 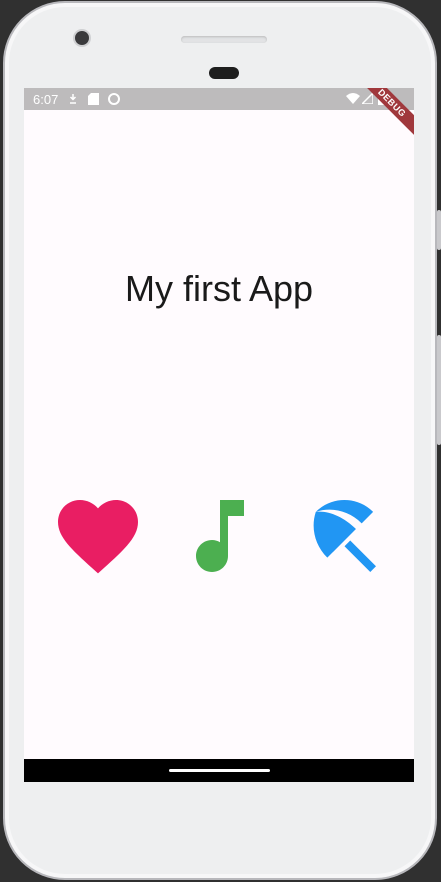 I want to click on beach-access-icon, so click(x=344, y=536).